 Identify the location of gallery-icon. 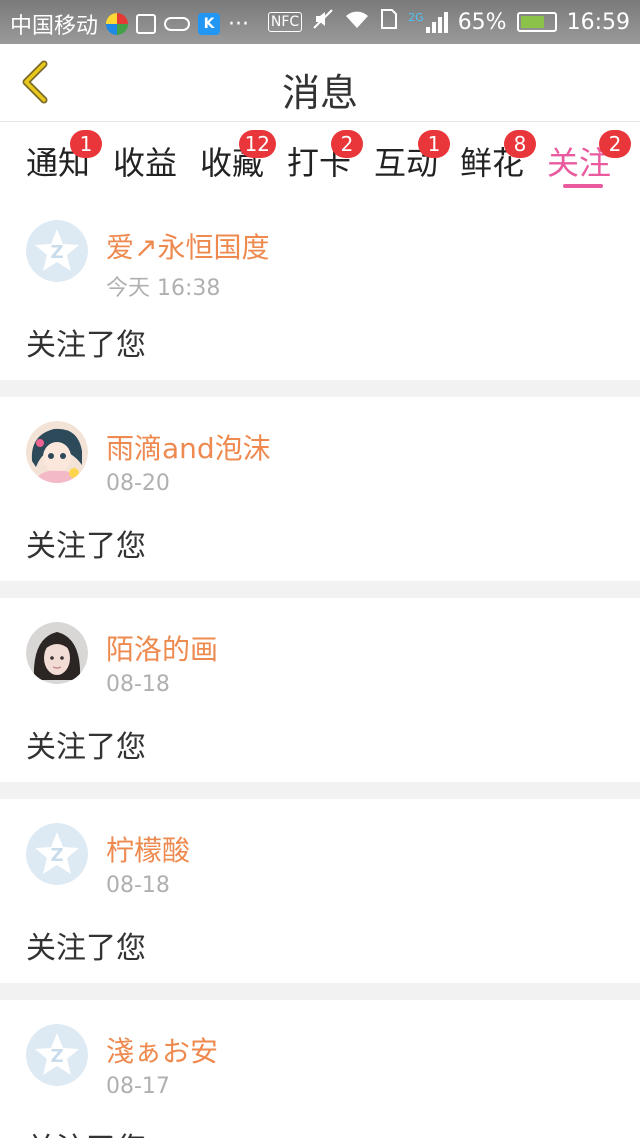
(146, 24).